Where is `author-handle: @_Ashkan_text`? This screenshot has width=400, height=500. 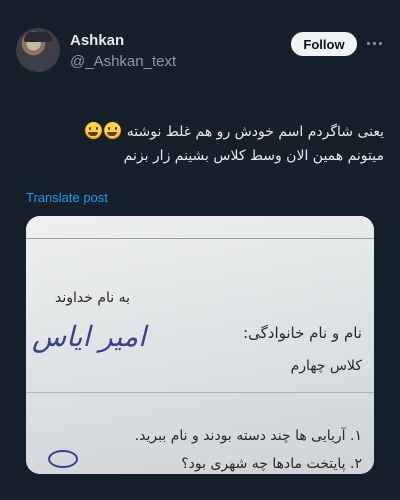
author-handle: @_Ashkan_text is located at coordinates (123, 61).